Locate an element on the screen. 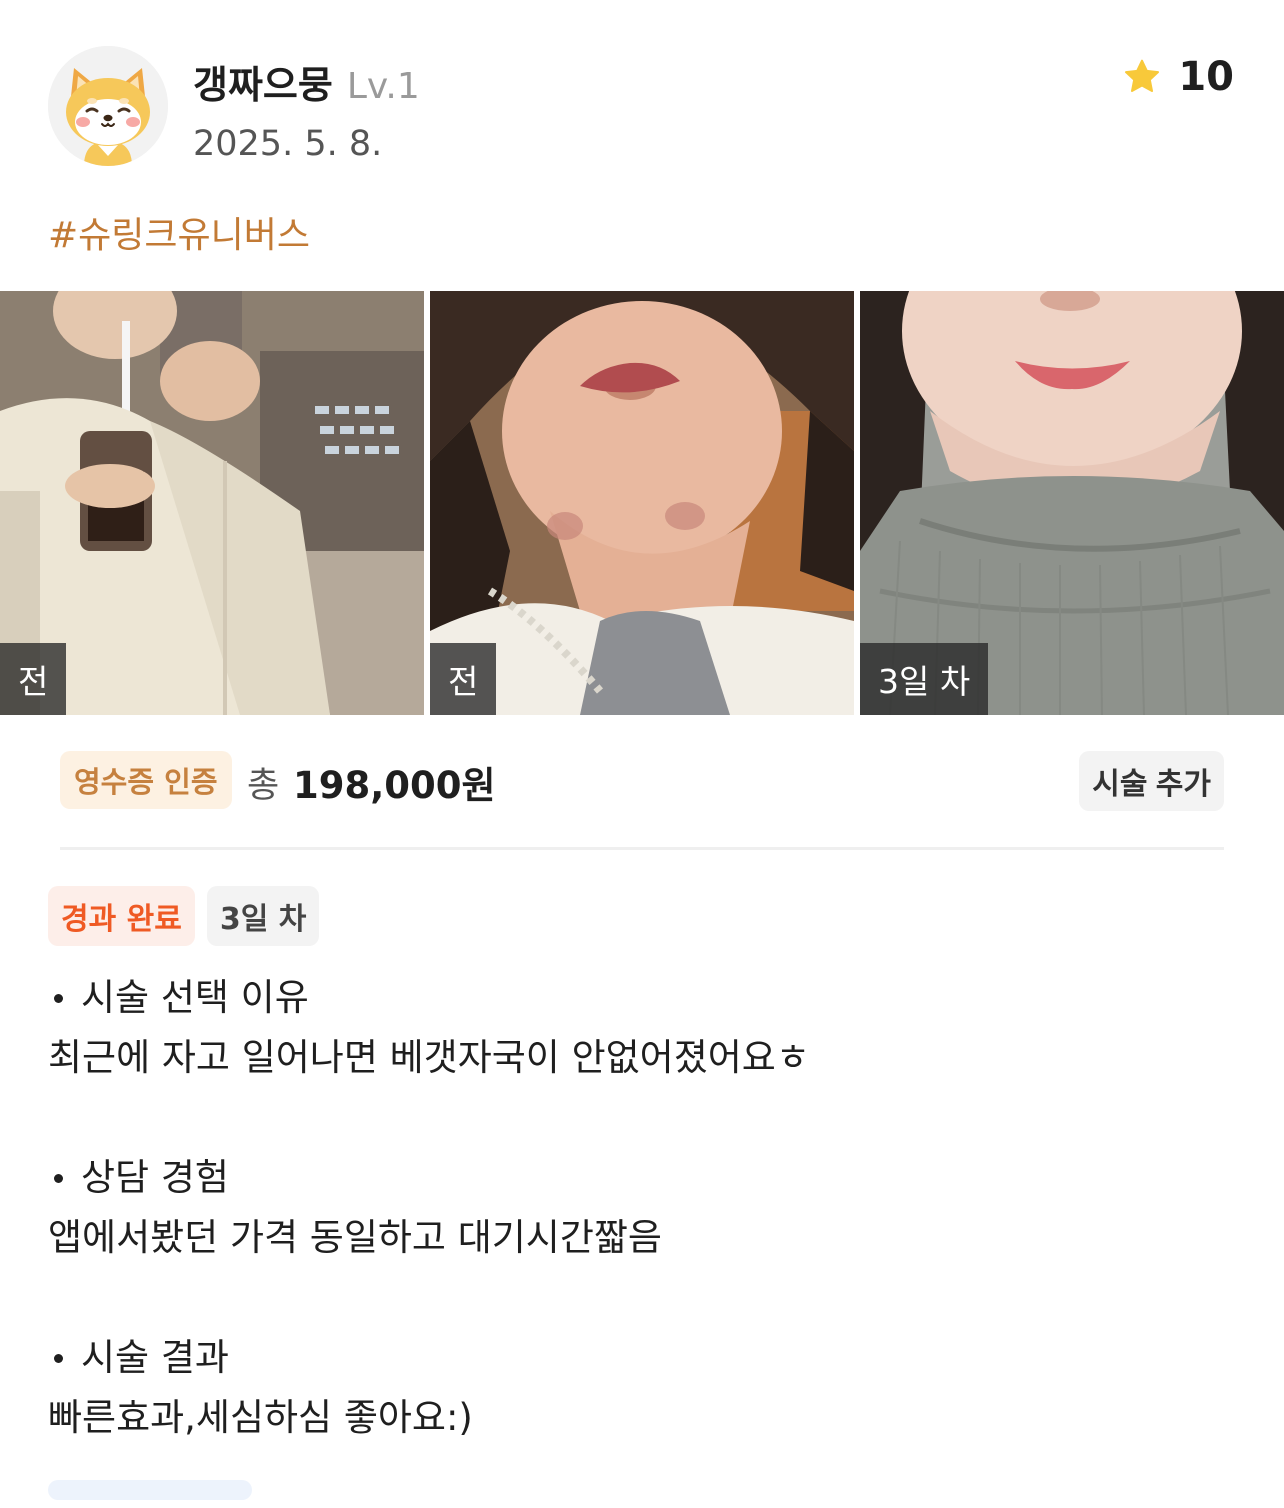 The image size is (1284, 1508). photo-before-1: 전 is located at coordinates (212, 503).